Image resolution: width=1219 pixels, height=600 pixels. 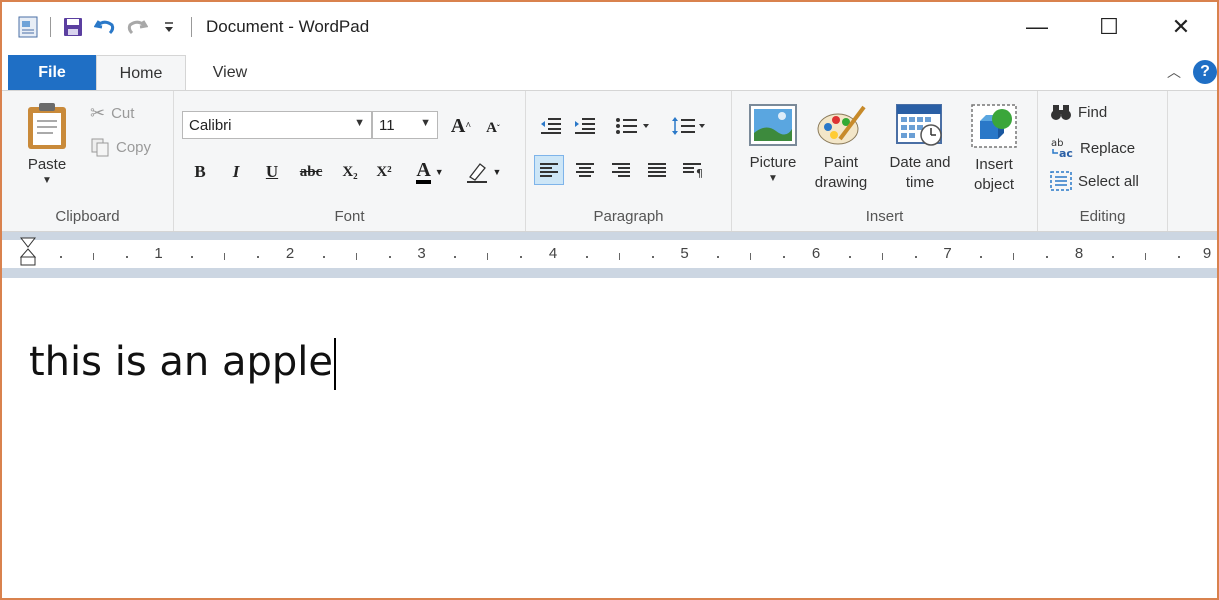 What do you see at coordinates (585, 126) in the screenshot?
I see `increase-indent-icon` at bounding box center [585, 126].